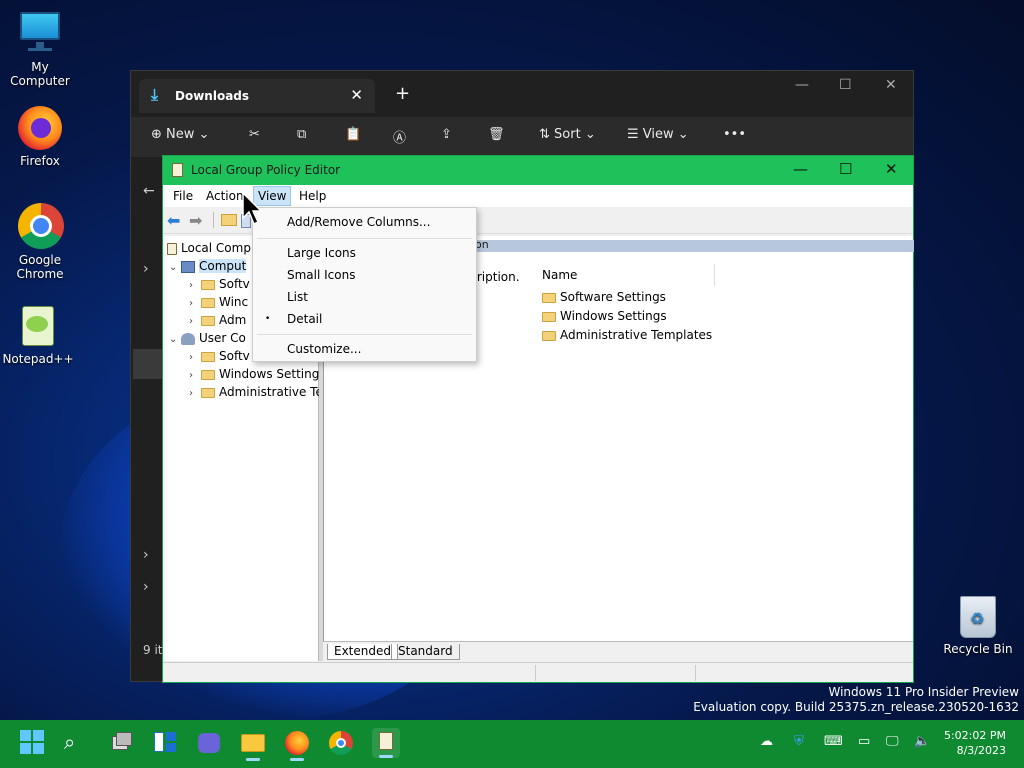  What do you see at coordinates (254, 134) in the screenshot?
I see `cut-icon: ✂` at bounding box center [254, 134].